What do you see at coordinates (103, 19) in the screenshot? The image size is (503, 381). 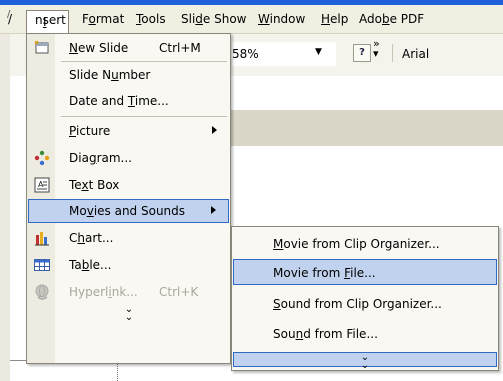 I see `menu-format: Format` at bounding box center [103, 19].